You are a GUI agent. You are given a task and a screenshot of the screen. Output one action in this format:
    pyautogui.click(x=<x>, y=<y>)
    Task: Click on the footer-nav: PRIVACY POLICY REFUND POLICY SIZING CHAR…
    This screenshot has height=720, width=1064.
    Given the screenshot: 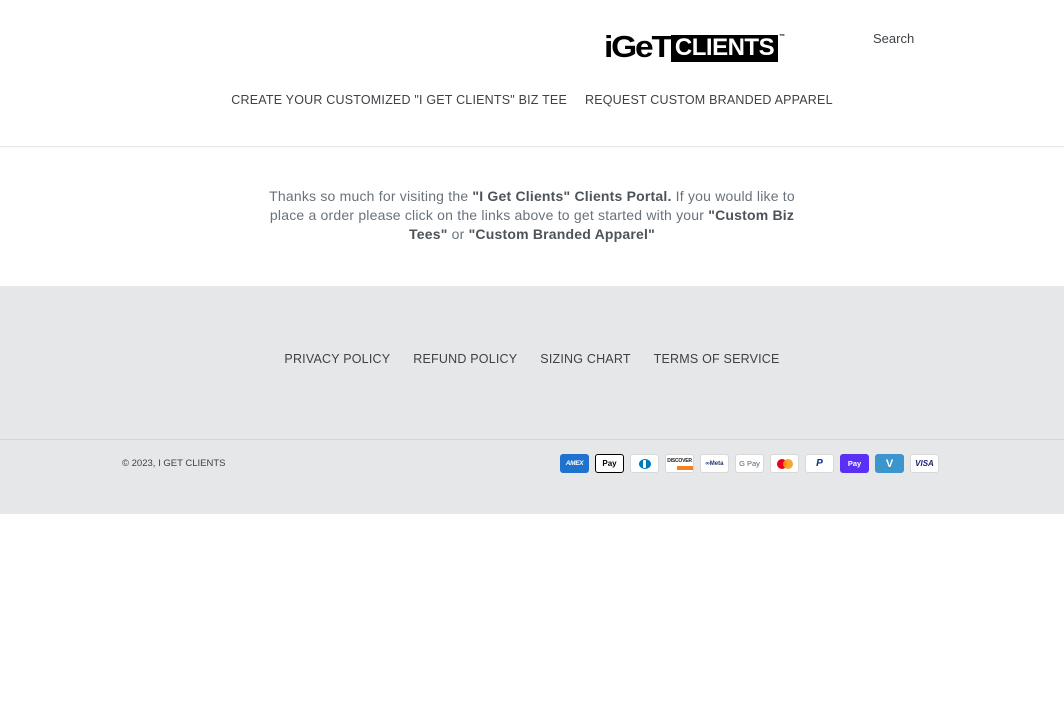 What is the action you would take?
    pyautogui.click(x=532, y=359)
    